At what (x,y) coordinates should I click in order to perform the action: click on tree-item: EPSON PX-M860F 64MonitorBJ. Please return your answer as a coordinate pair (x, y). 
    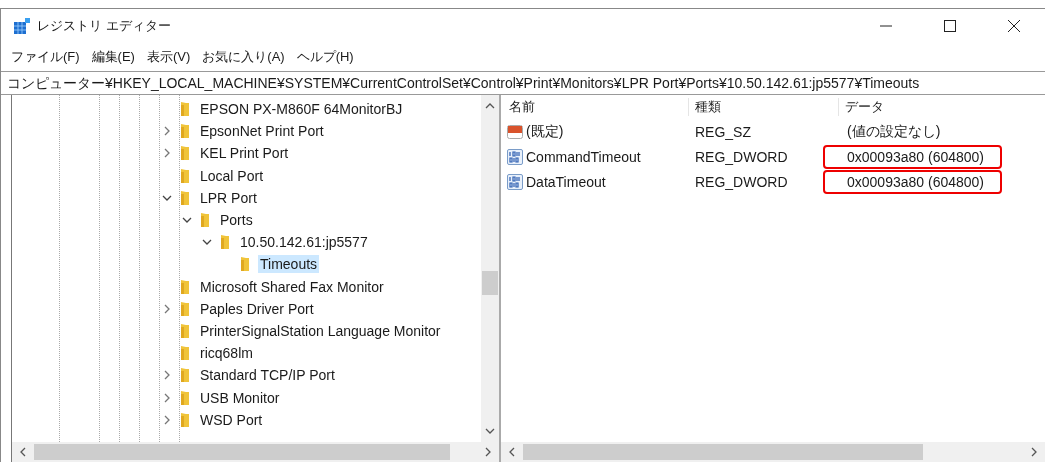
    Looking at the image, I should click on (301, 109).